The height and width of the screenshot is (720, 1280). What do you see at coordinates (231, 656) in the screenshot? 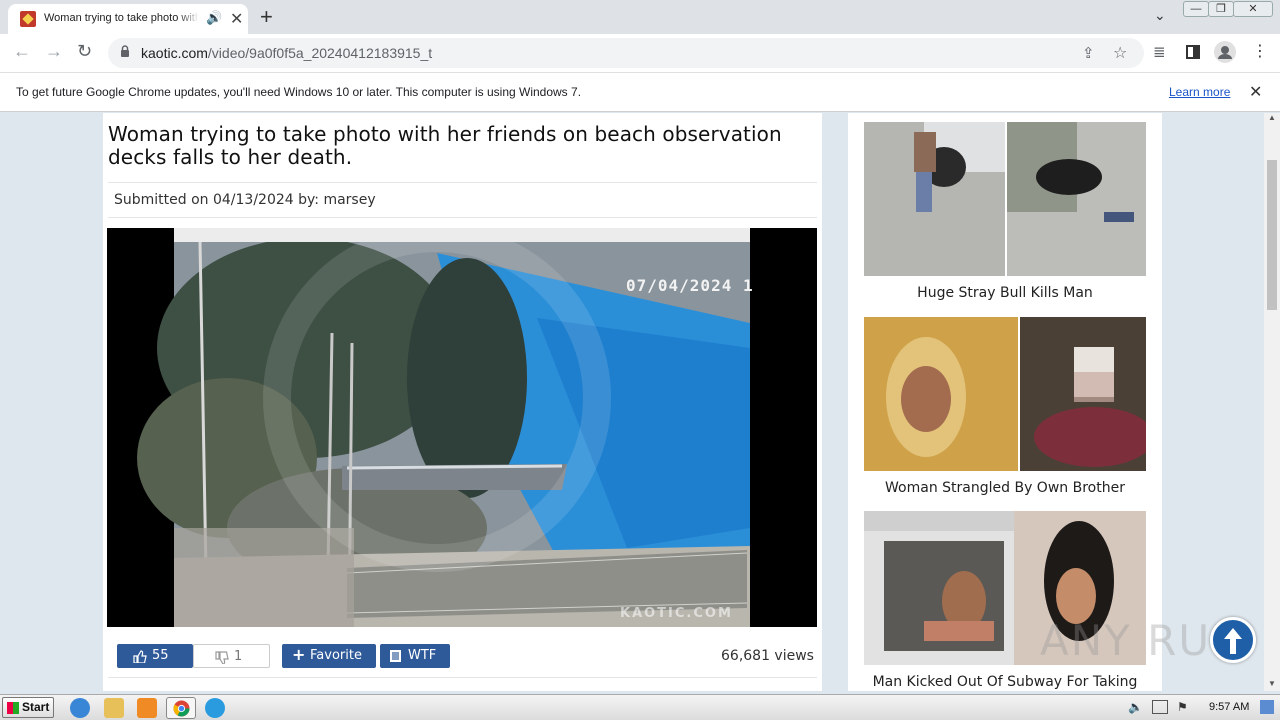
I see `dislike-button: 1` at bounding box center [231, 656].